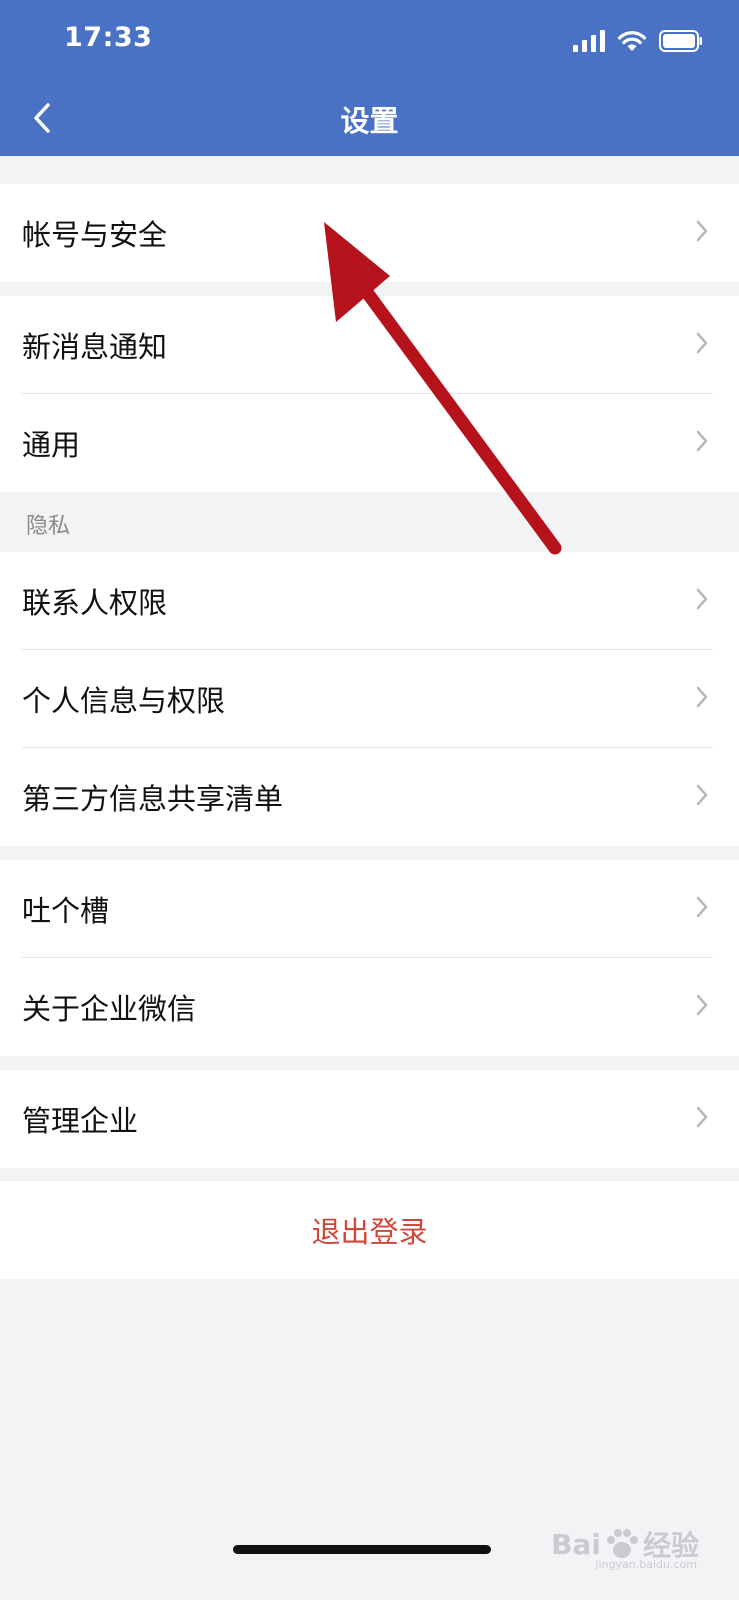 This screenshot has width=739, height=1600. I want to click on settings-item-manage-enterprise: 管理企业, so click(369, 1119).